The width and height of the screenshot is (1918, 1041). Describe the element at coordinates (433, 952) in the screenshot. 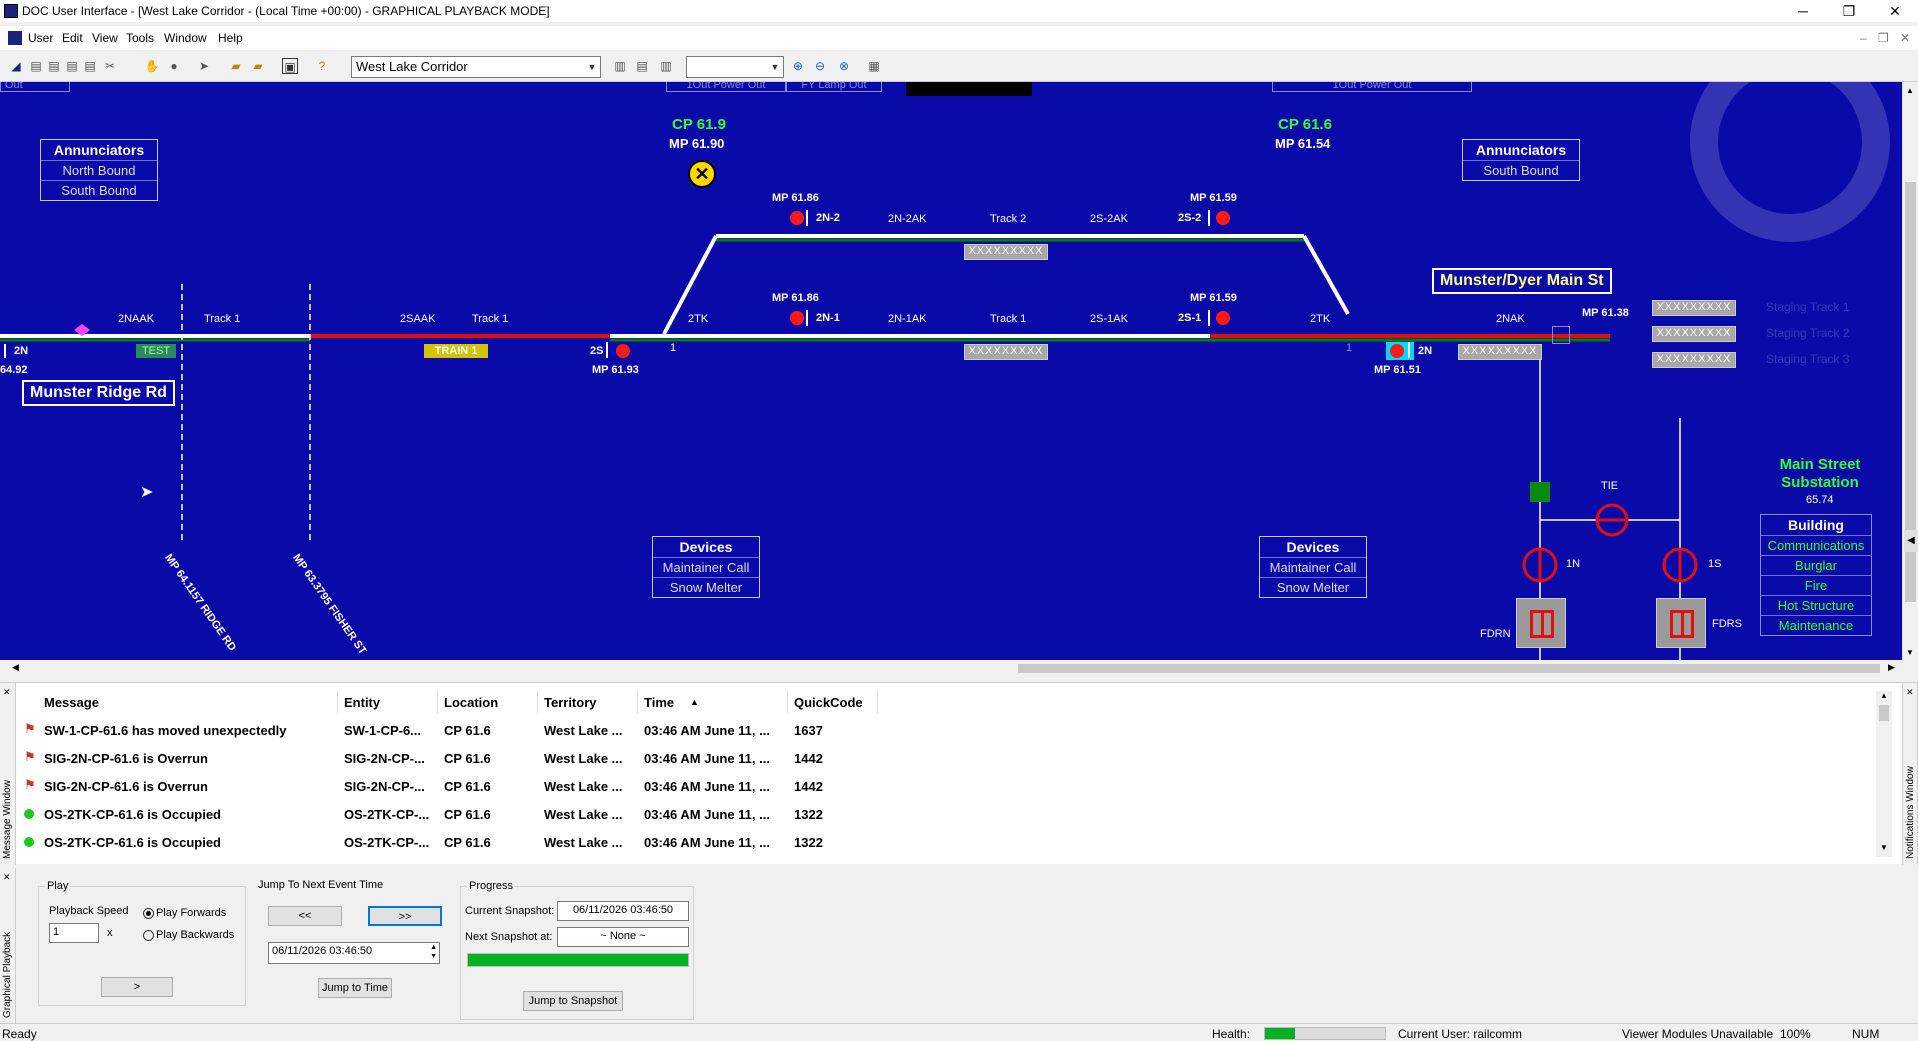

I see `spinner-icon: ▲ ▼` at that location.